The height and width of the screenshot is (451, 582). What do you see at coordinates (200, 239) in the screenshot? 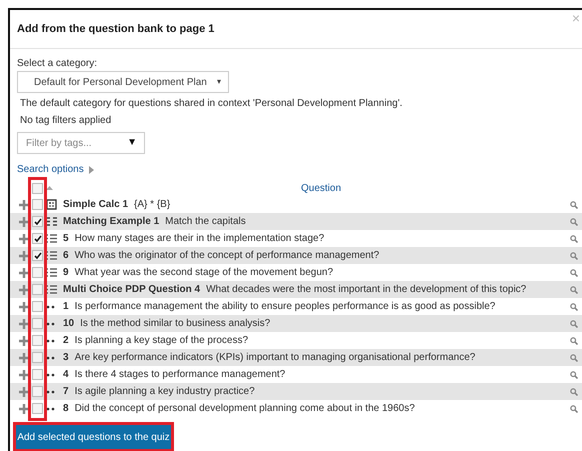
I see `question-text: How many stages are their in the implementation stage?` at bounding box center [200, 239].